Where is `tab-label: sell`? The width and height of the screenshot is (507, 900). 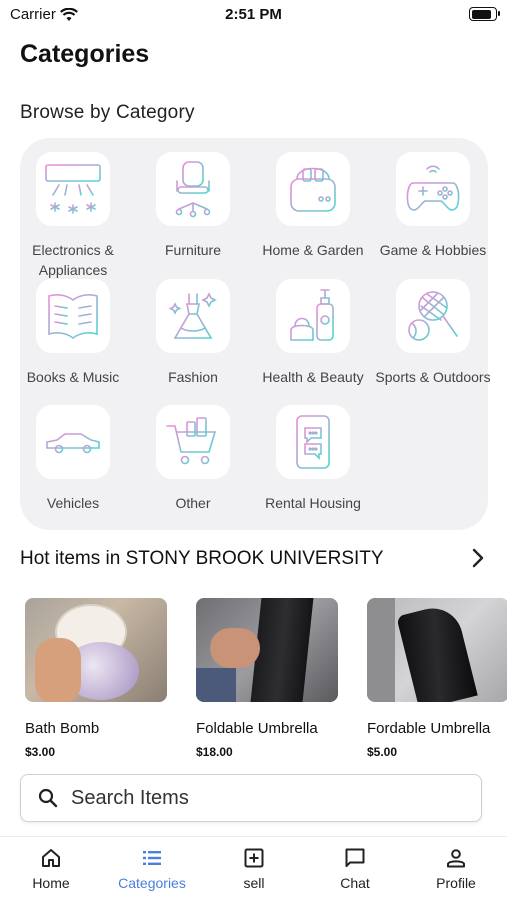
tab-label: sell is located at coordinates (254, 883).